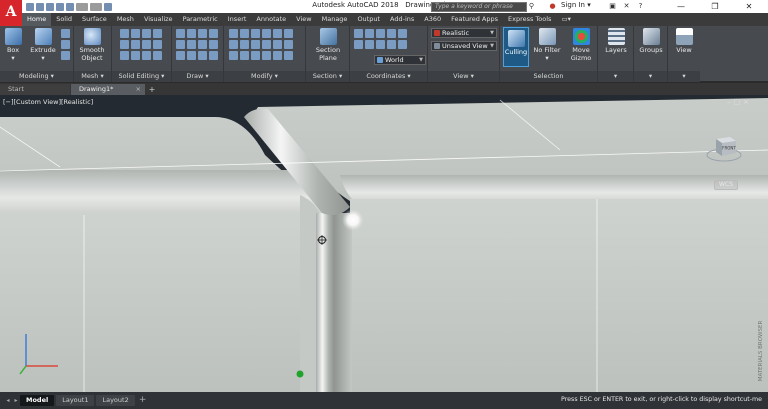 The image size is (768, 409). Describe the element at coordinates (135, 55) in the screenshot. I see `chamfer-edge-icon` at that location.